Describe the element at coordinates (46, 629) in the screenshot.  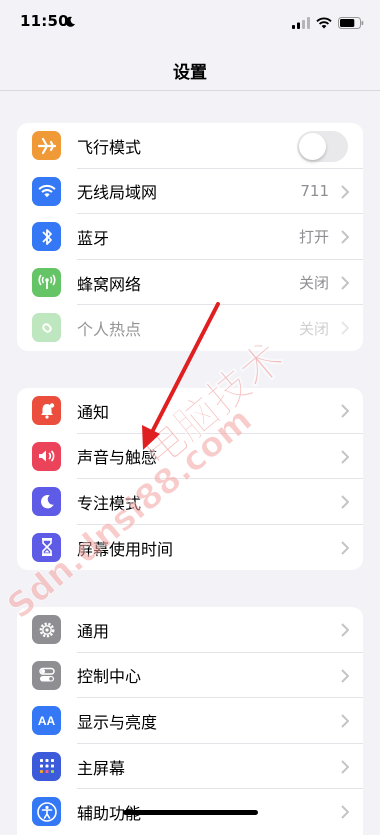
I see `gear-icon` at that location.